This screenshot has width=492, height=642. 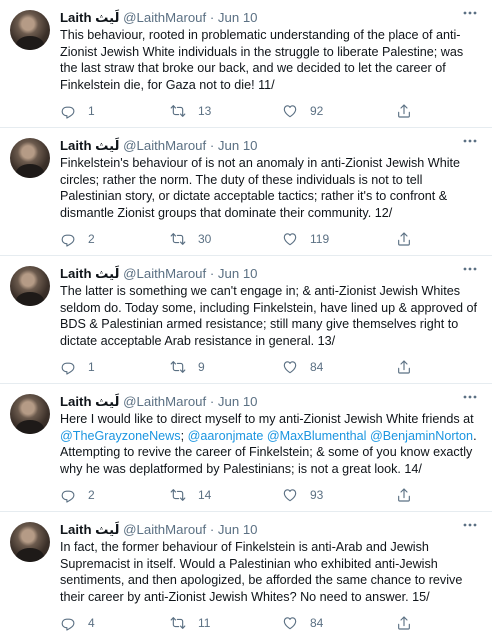 What do you see at coordinates (421, 436) in the screenshot?
I see `mention-link: @BenjaminNorton` at bounding box center [421, 436].